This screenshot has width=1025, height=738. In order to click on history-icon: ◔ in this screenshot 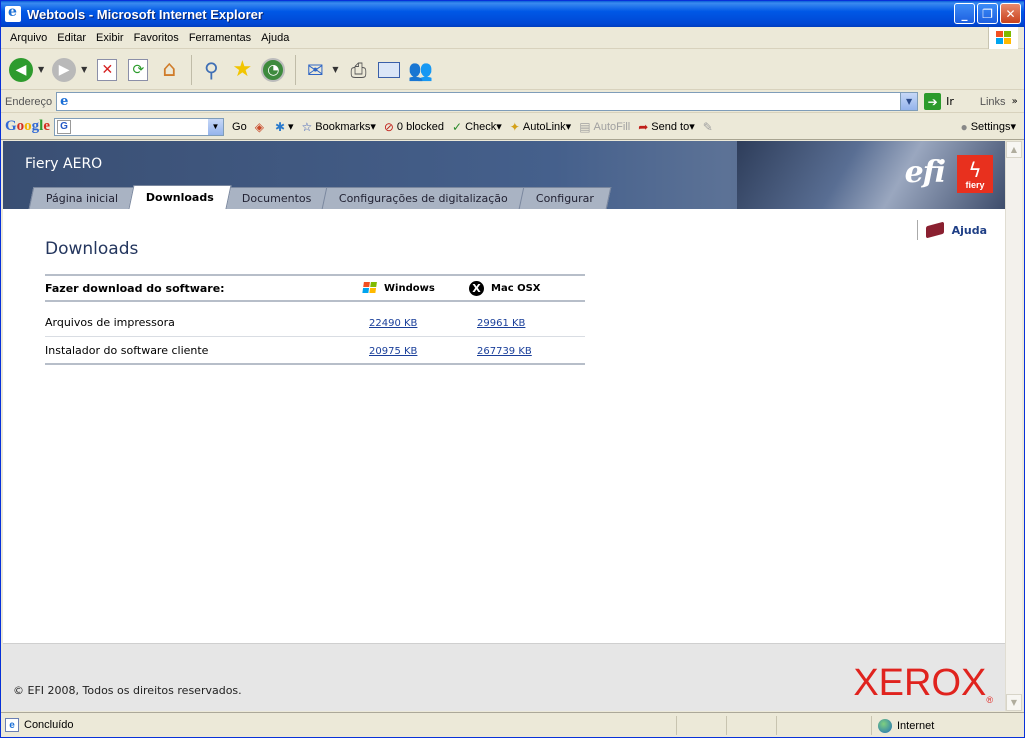, I will do `click(273, 69)`.